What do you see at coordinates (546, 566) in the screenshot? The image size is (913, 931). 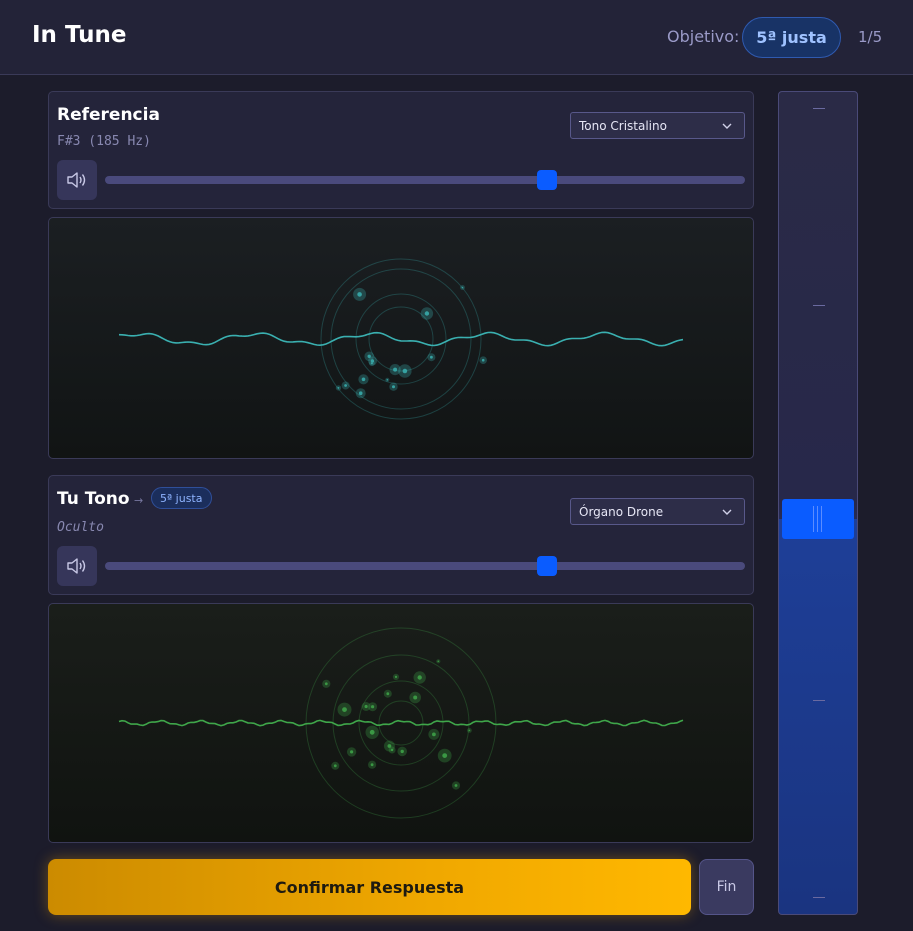 I see `user-volume-thumb` at bounding box center [546, 566].